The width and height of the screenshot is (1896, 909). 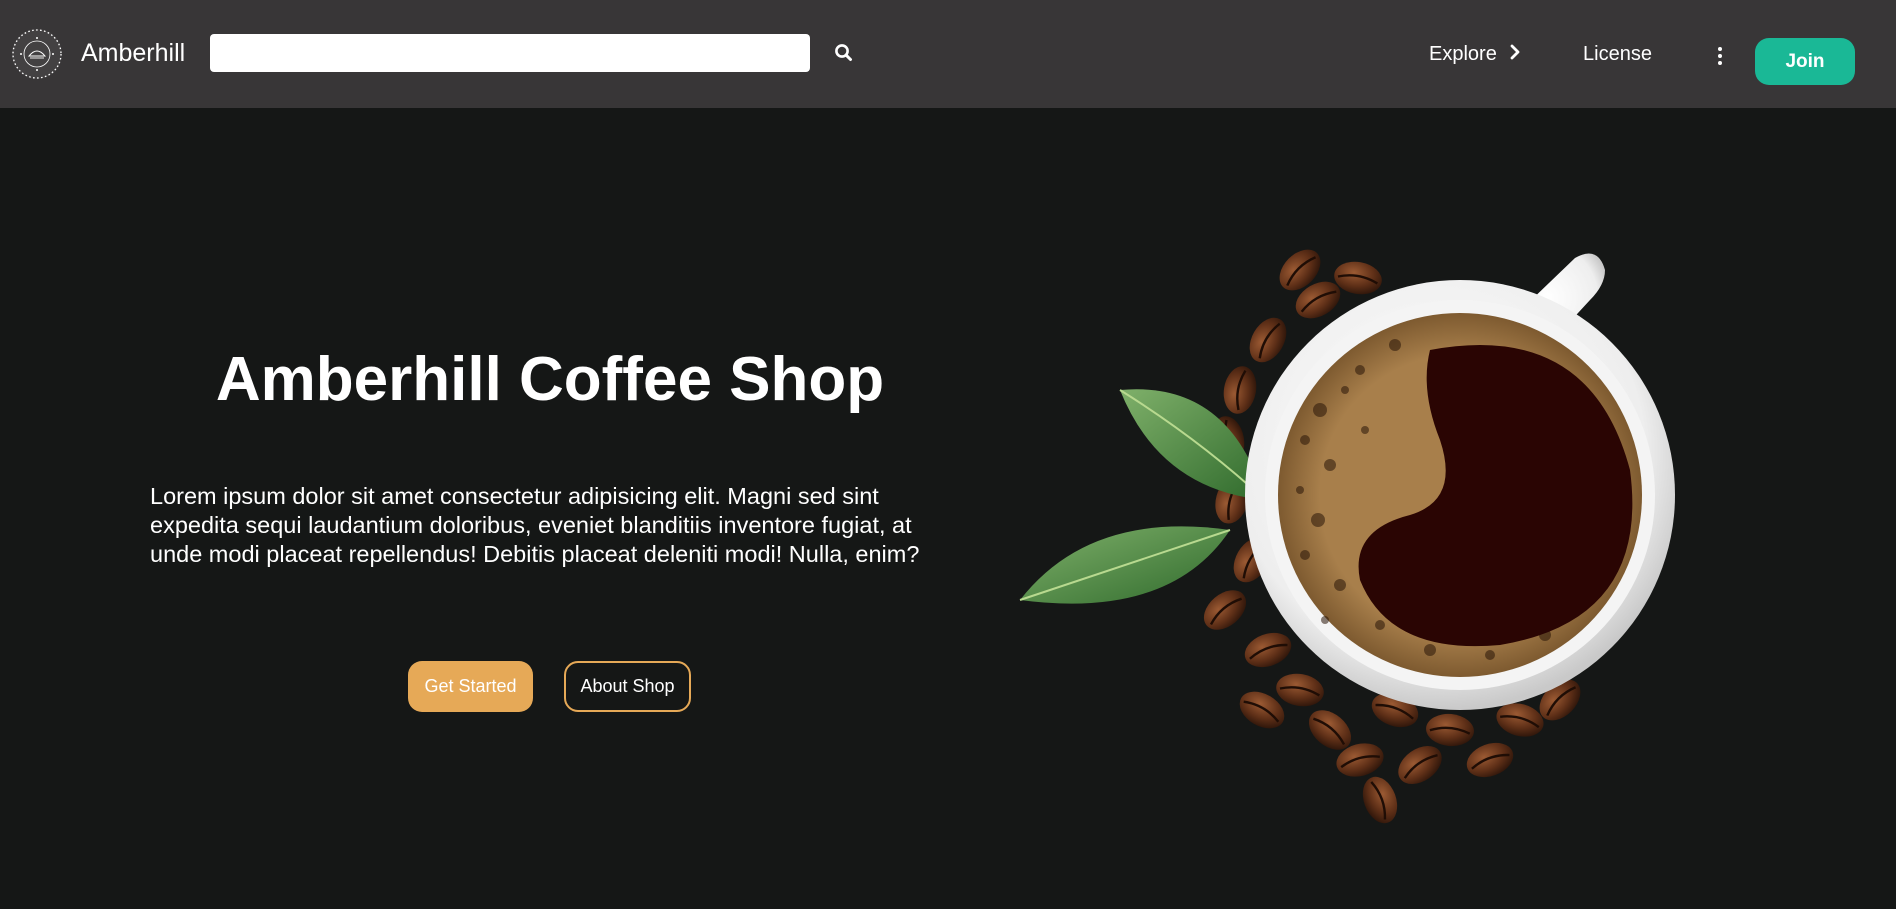 I want to click on hero-title: Amberhill Coffee Shop, so click(x=550, y=379).